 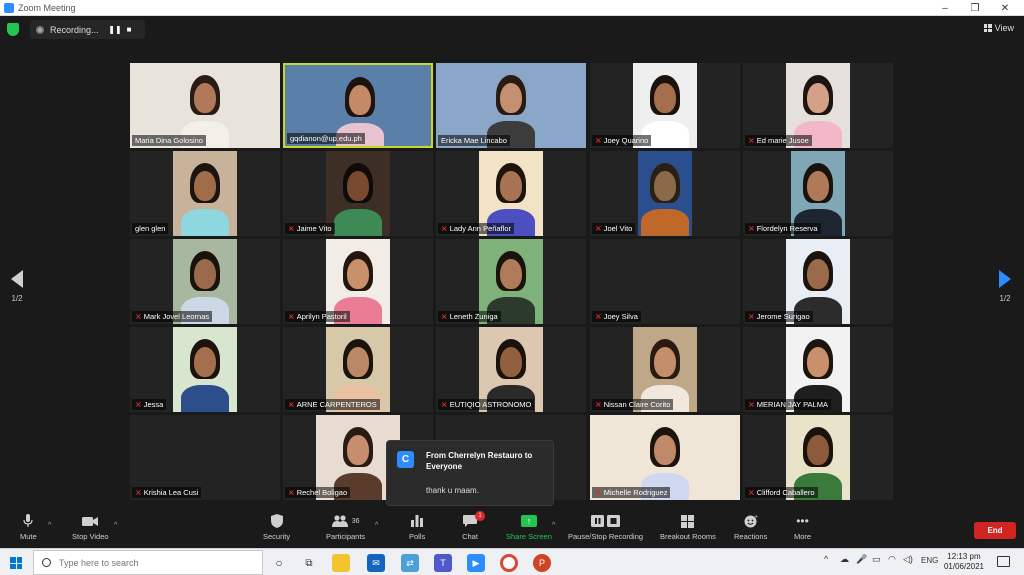 I want to click on participant-tile: ⨯ Aprilyn Pastoril, so click(x=358, y=281).